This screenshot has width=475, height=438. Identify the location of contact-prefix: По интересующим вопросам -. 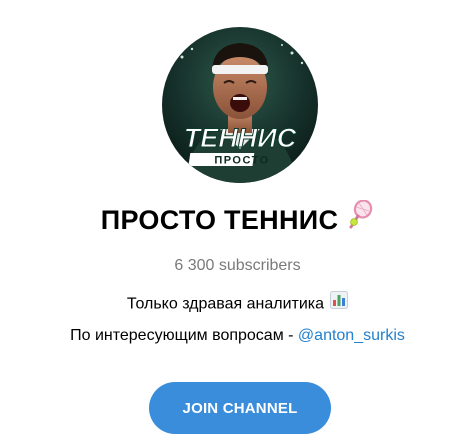
(184, 335).